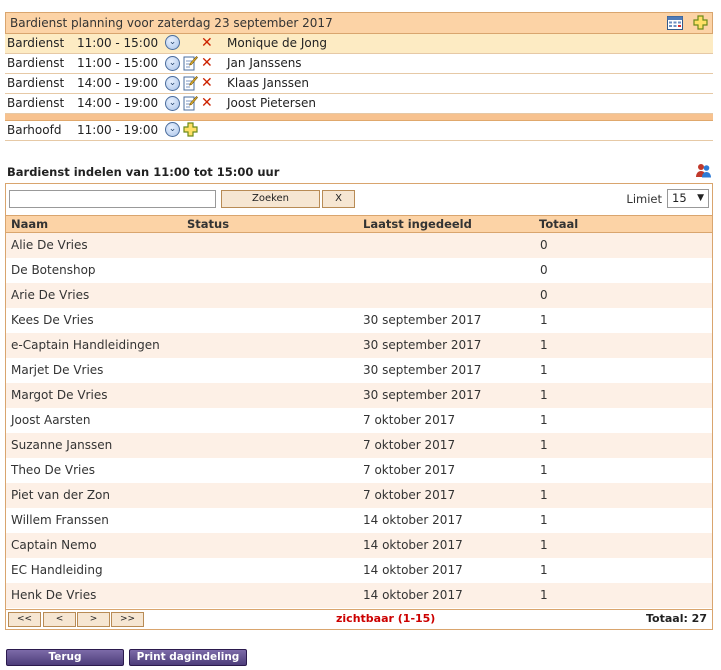 The height and width of the screenshot is (670, 721). Describe the element at coordinates (359, 395) in the screenshot. I see `table-row: Margot De Vries 30 september 2017 1` at that location.